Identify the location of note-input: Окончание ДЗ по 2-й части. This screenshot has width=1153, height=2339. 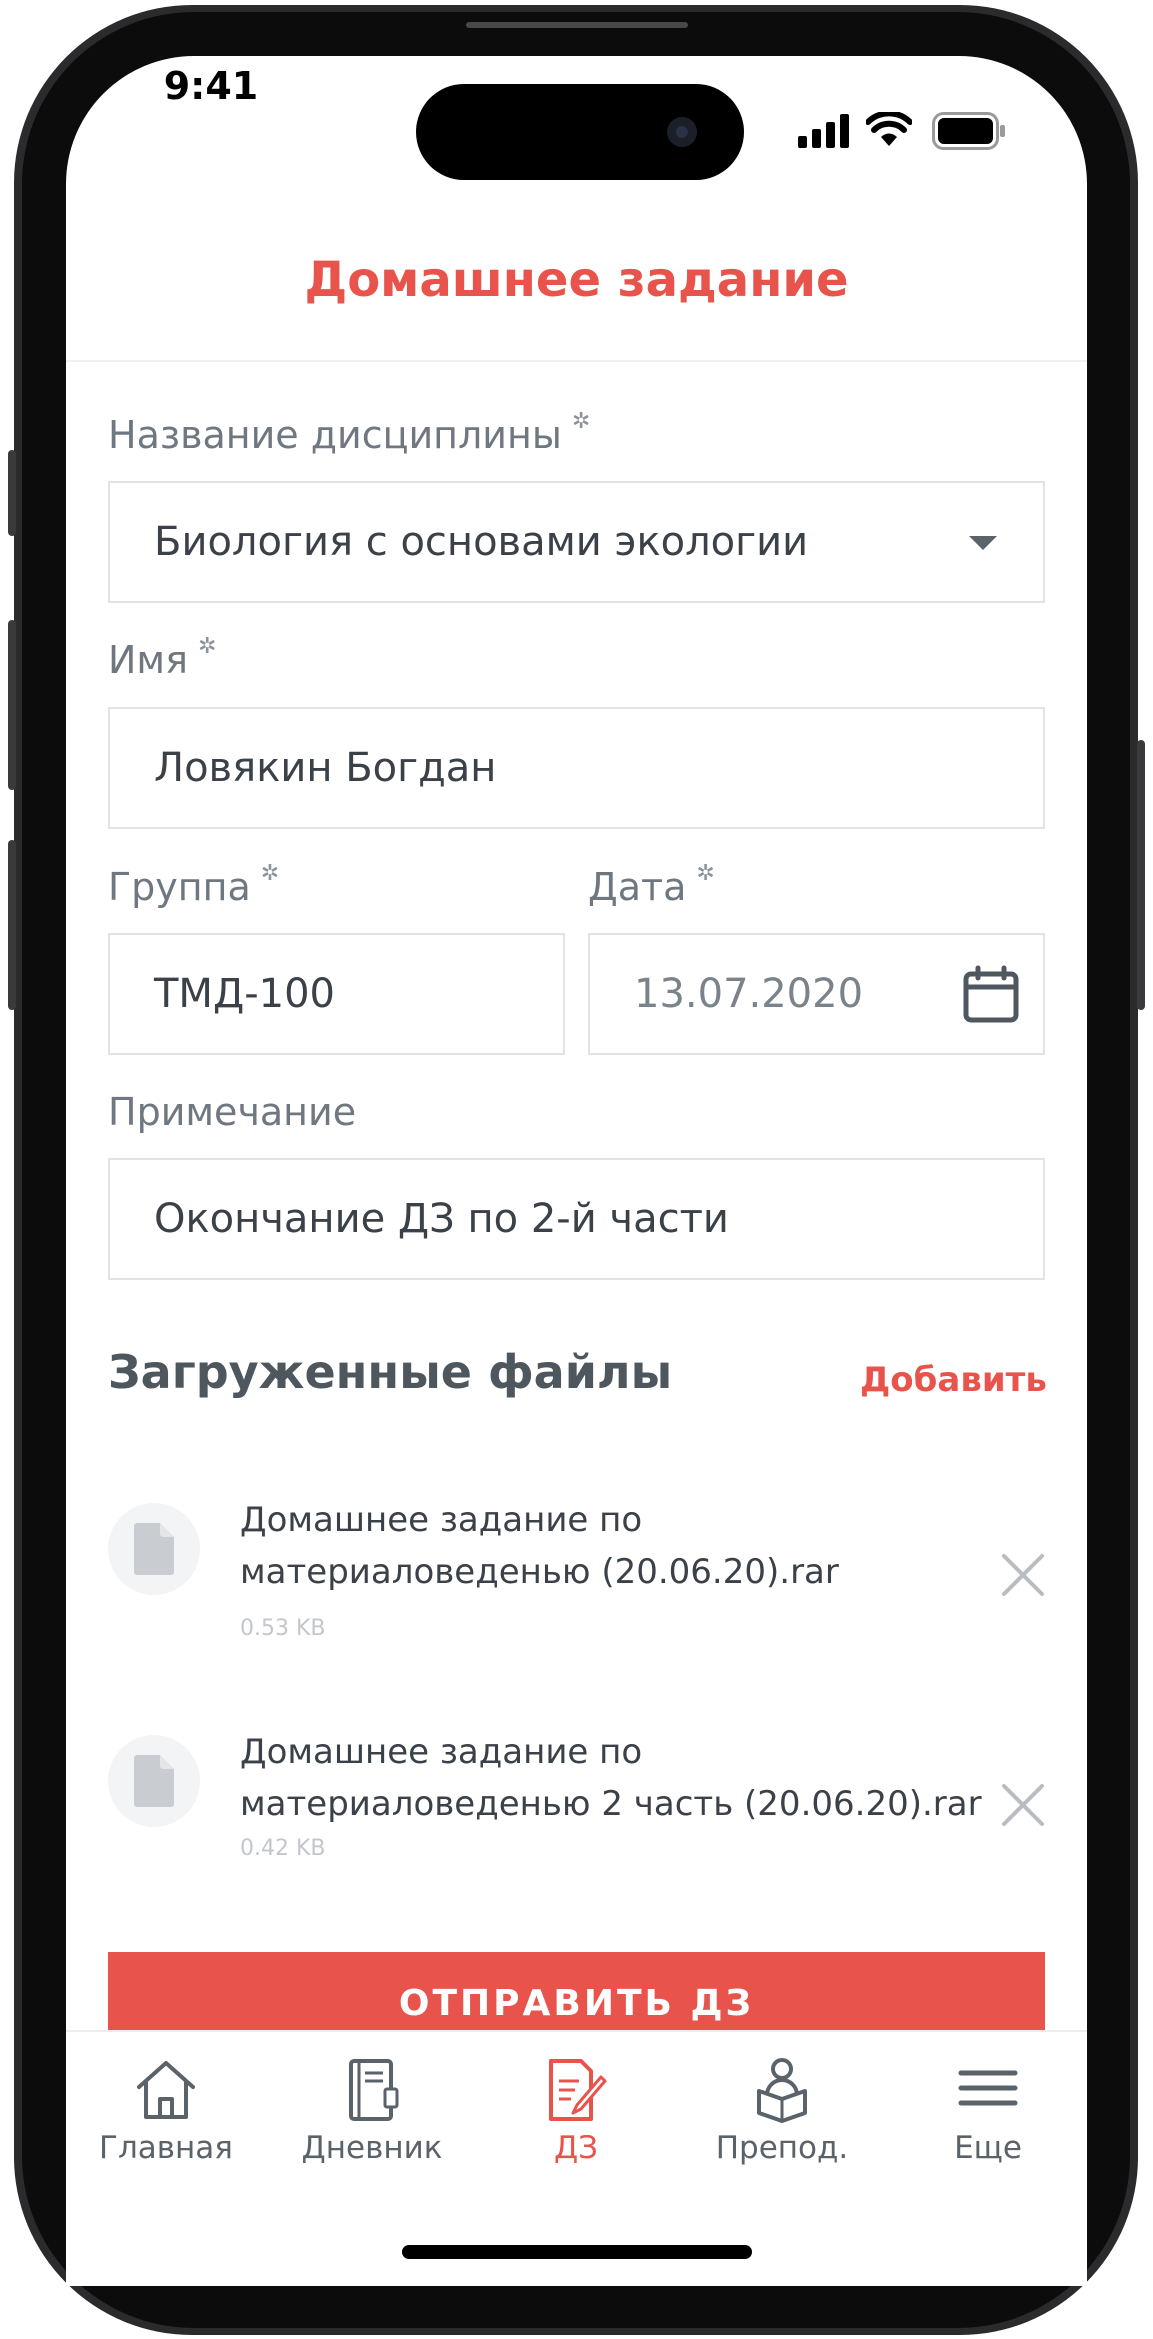
(576, 1219).